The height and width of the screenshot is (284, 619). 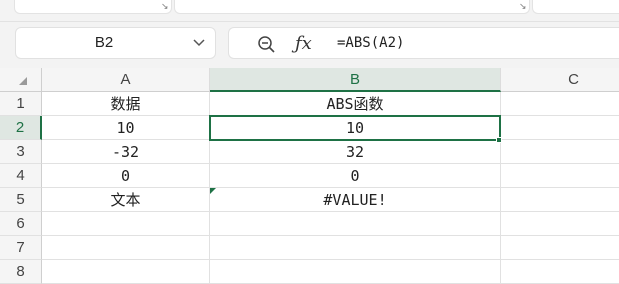 I want to click on cell-b5: #VALUE!, so click(x=355, y=200).